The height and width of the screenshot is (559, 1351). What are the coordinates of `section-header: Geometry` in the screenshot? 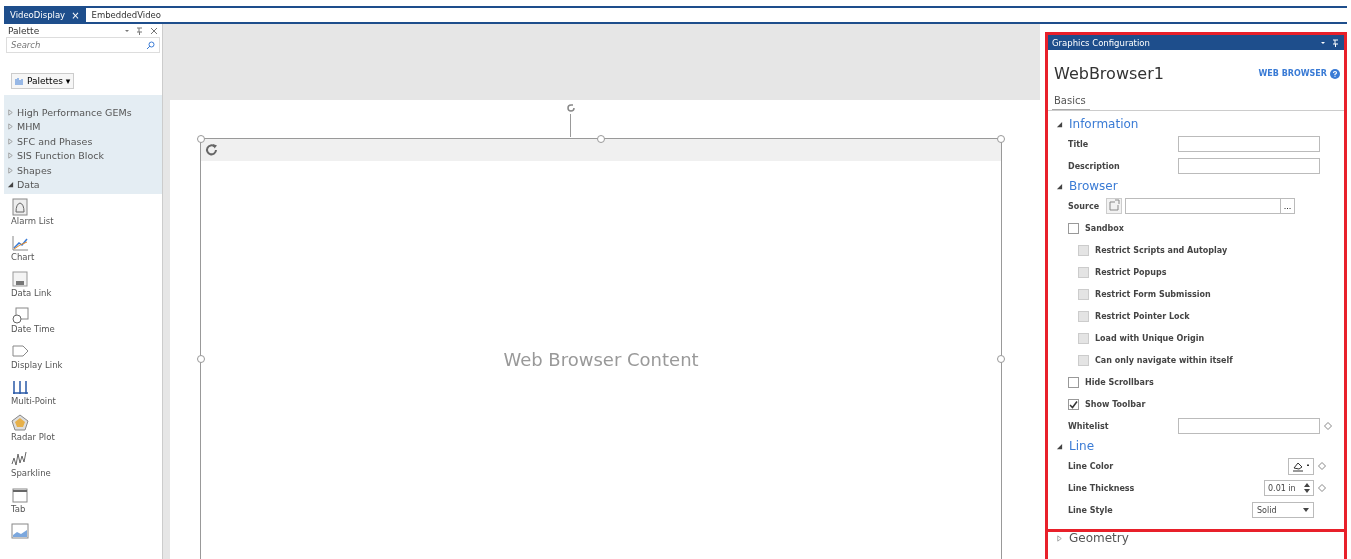 It's located at (1099, 538).